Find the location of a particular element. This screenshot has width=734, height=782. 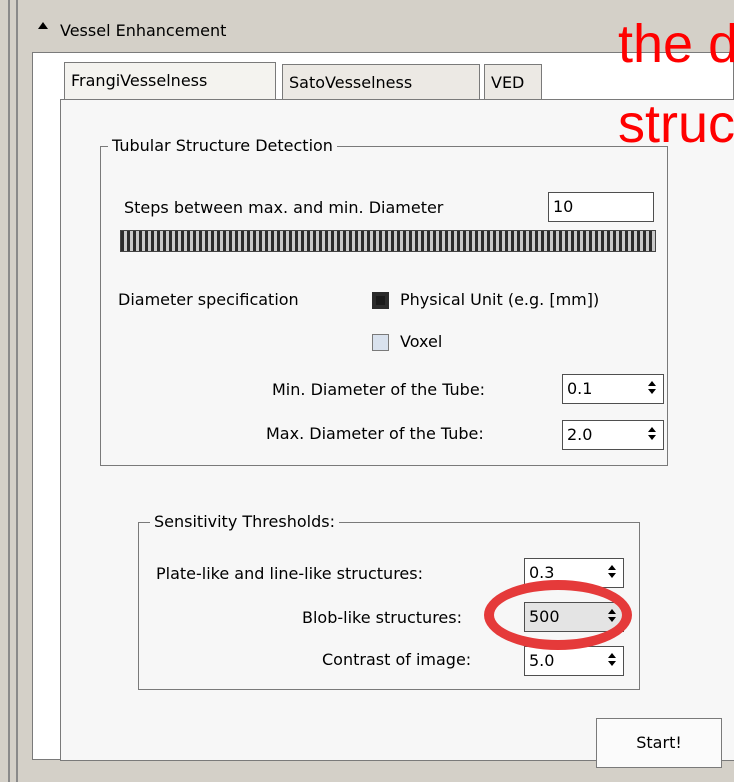

annotation-ellipse is located at coordinates (558, 615).